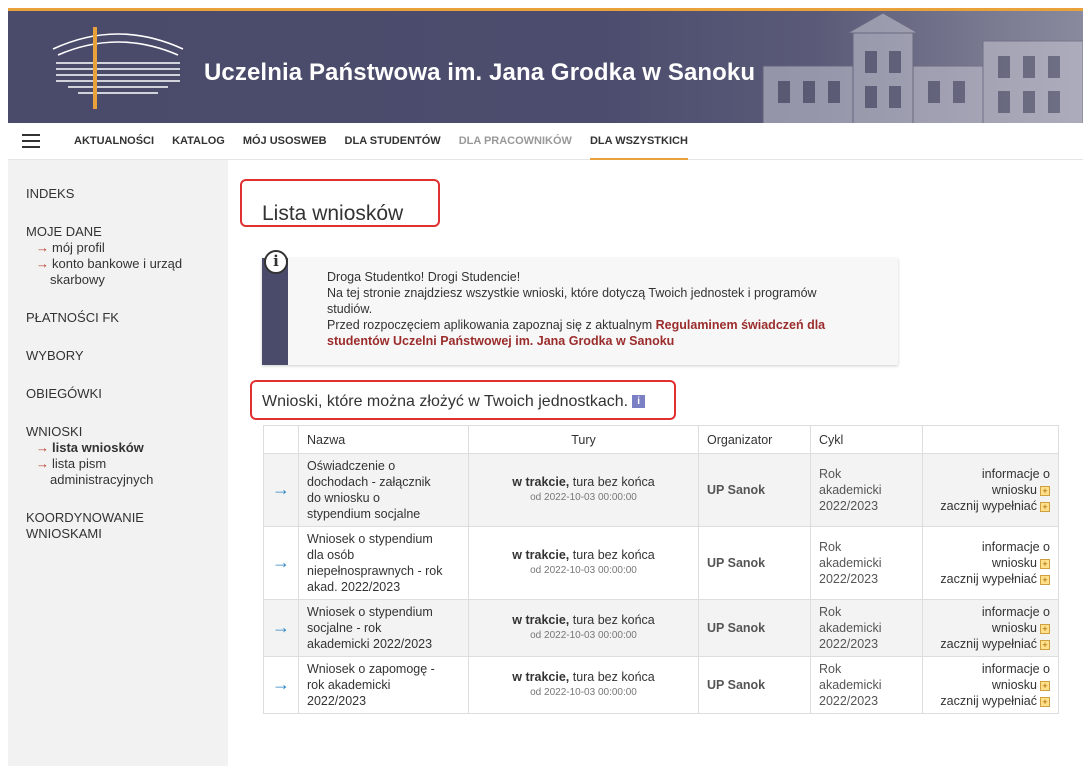 The image size is (1083, 766). Describe the element at coordinates (281, 439) in the screenshot. I see `column-header-empty` at that location.